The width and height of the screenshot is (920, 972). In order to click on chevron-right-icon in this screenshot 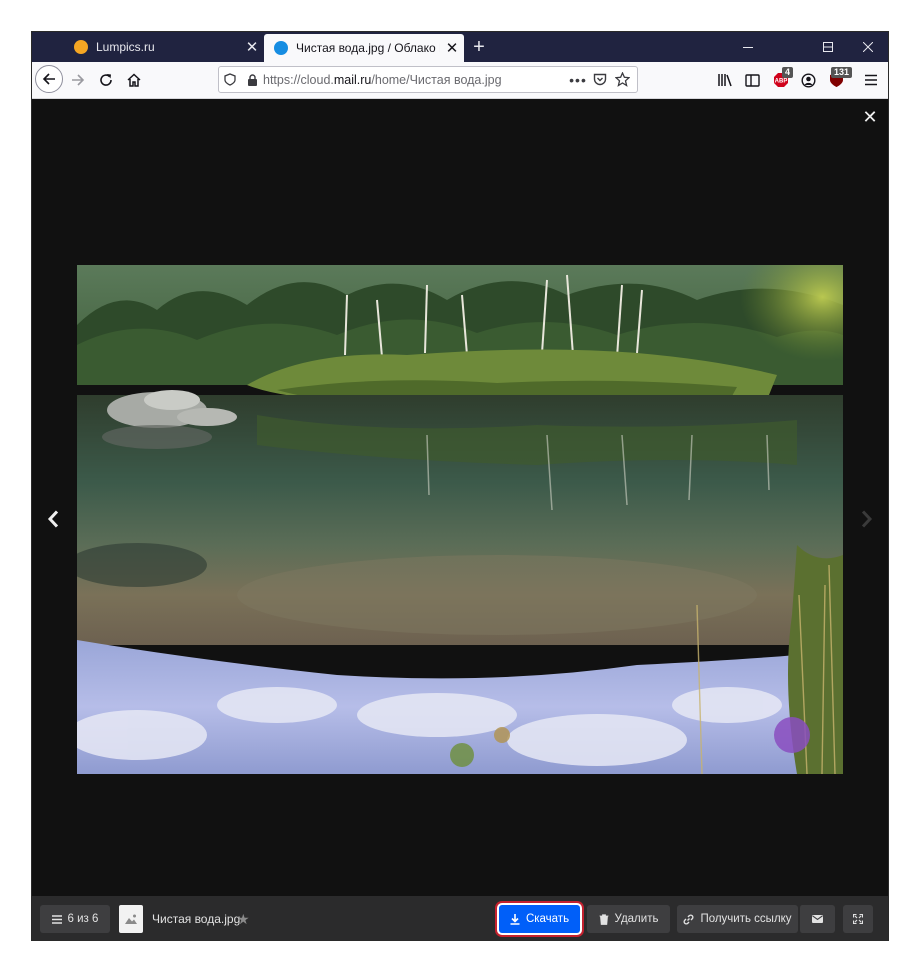, I will do `click(867, 519)`.